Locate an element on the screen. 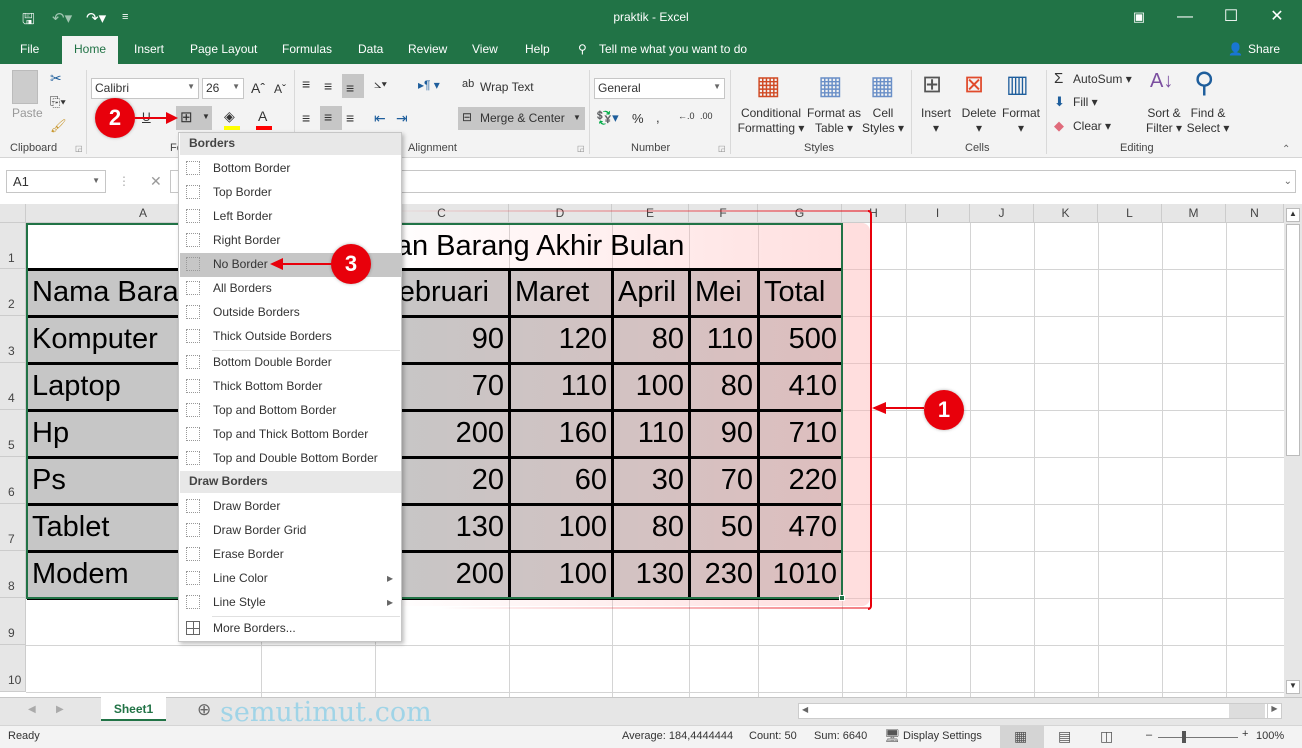 The height and width of the screenshot is (748, 1302). increase-decimal-icon: ←.0 is located at coordinates (686, 116).